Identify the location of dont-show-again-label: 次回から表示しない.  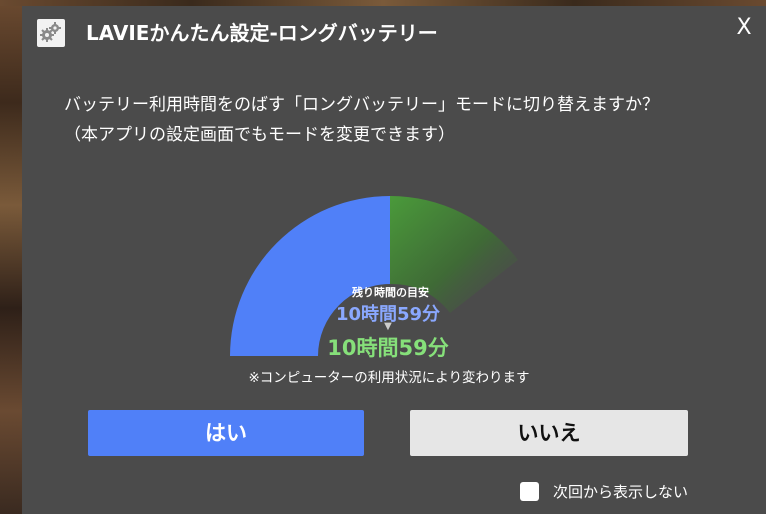
(620, 491).